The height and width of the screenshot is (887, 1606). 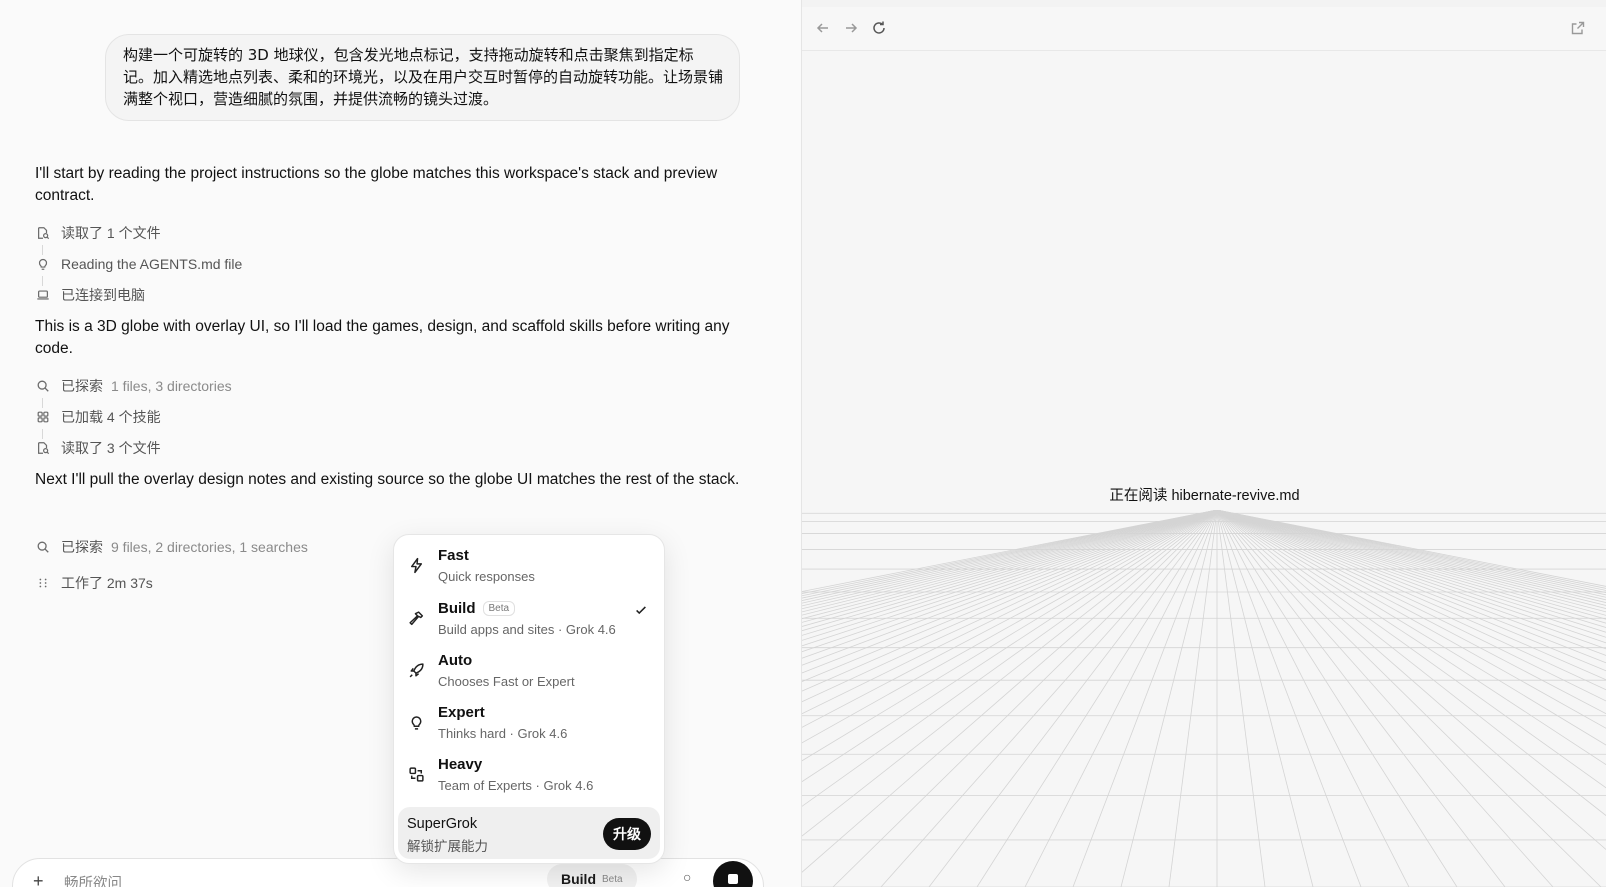 What do you see at coordinates (1579, 29) in the screenshot?
I see `open-external-icon` at bounding box center [1579, 29].